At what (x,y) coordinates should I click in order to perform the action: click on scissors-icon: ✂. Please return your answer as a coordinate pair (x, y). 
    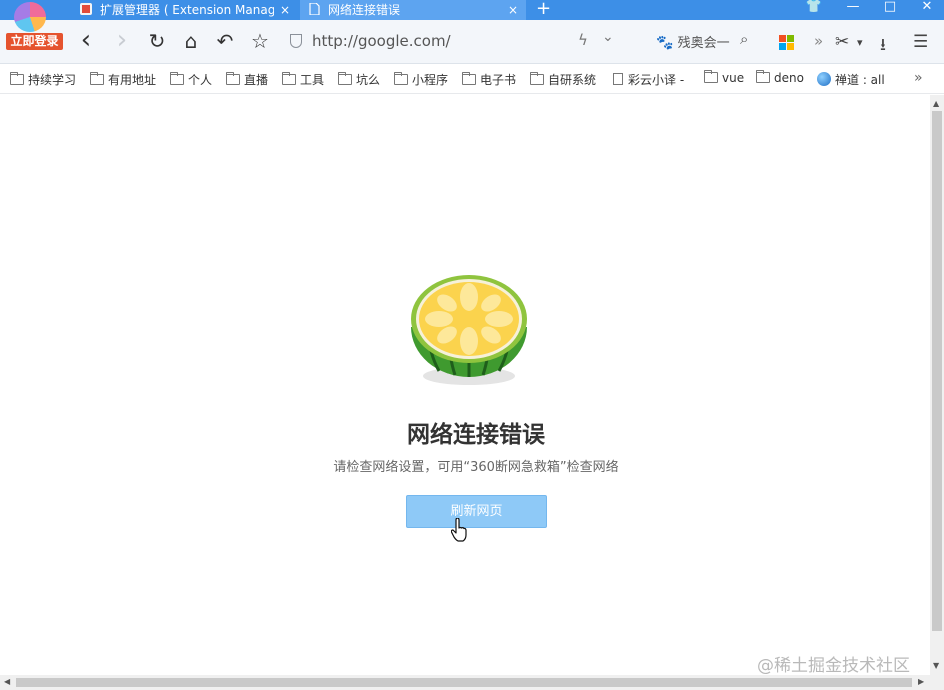
    Looking at the image, I should click on (842, 42).